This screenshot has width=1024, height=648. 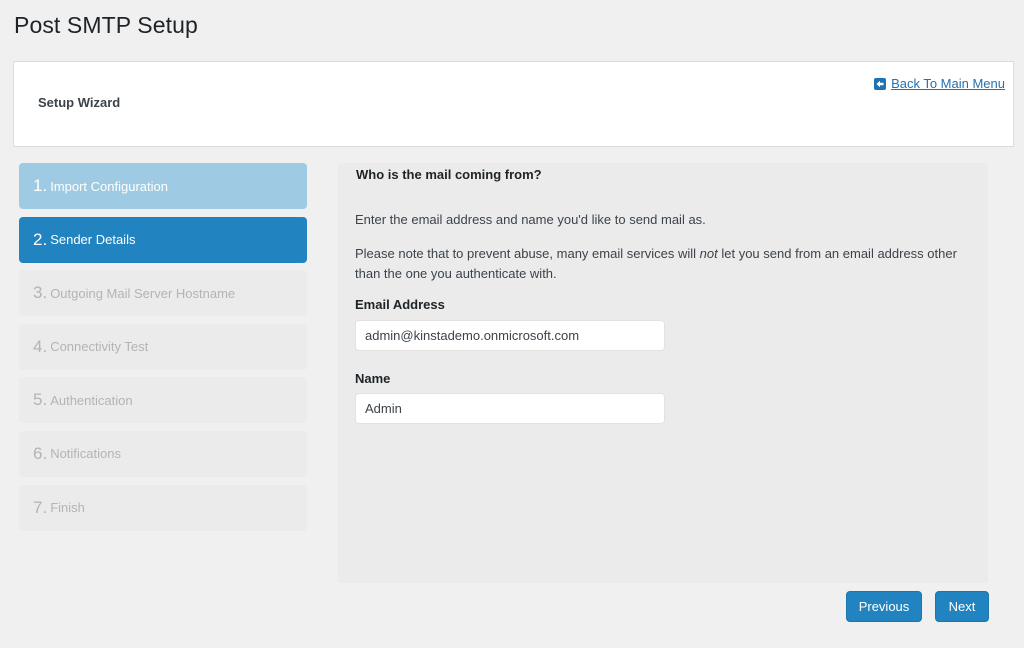 I want to click on back-to-main-menu-link: Back To Main Menu, so click(x=939, y=83).